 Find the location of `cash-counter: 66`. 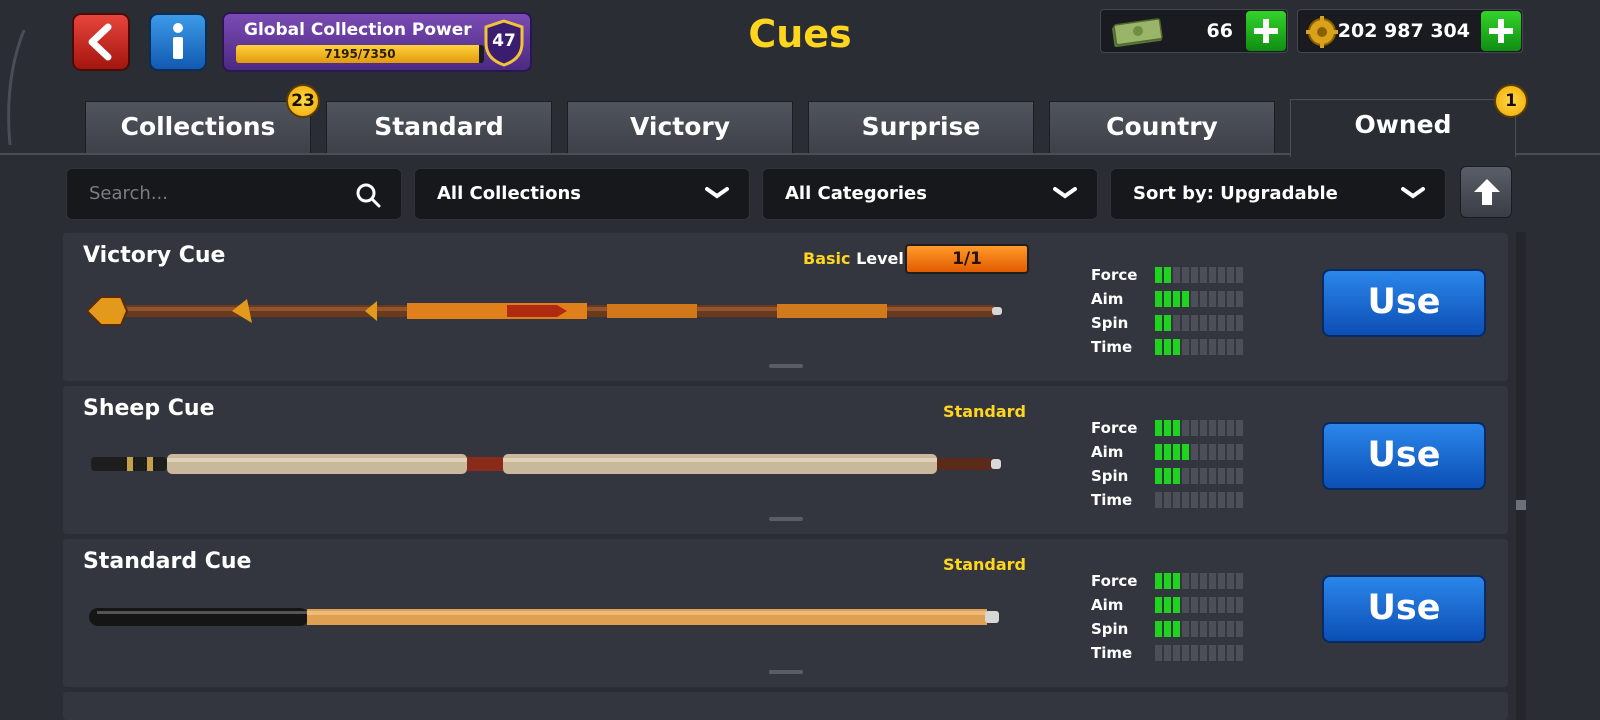

cash-counter: 66 is located at coordinates (1194, 31).